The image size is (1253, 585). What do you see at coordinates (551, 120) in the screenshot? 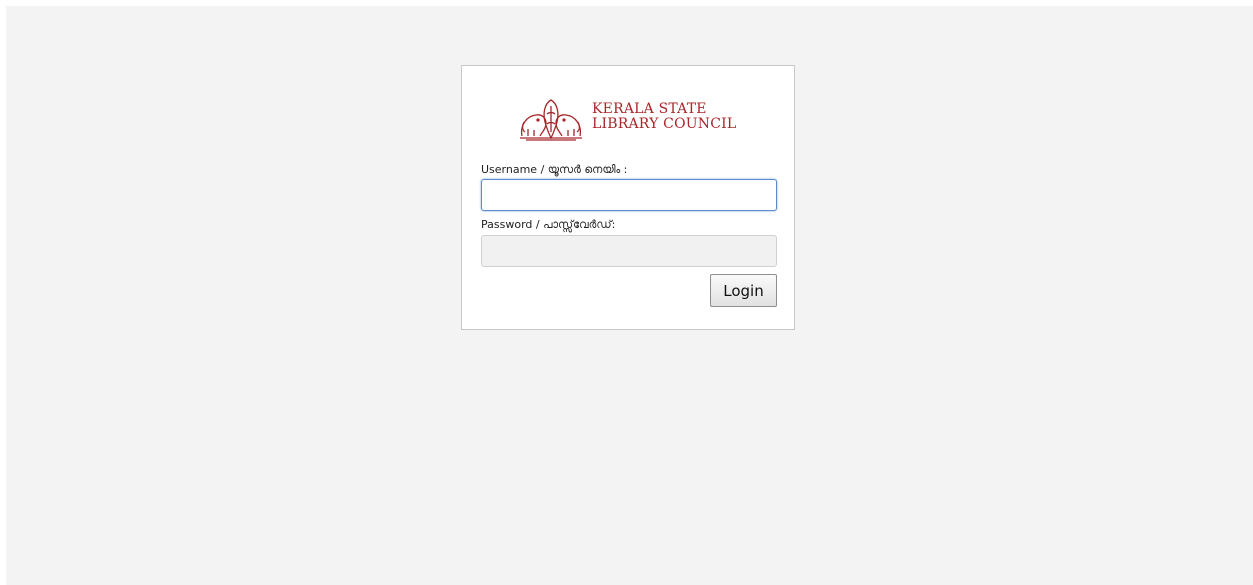
I see `kerala-emblem-icon` at bounding box center [551, 120].